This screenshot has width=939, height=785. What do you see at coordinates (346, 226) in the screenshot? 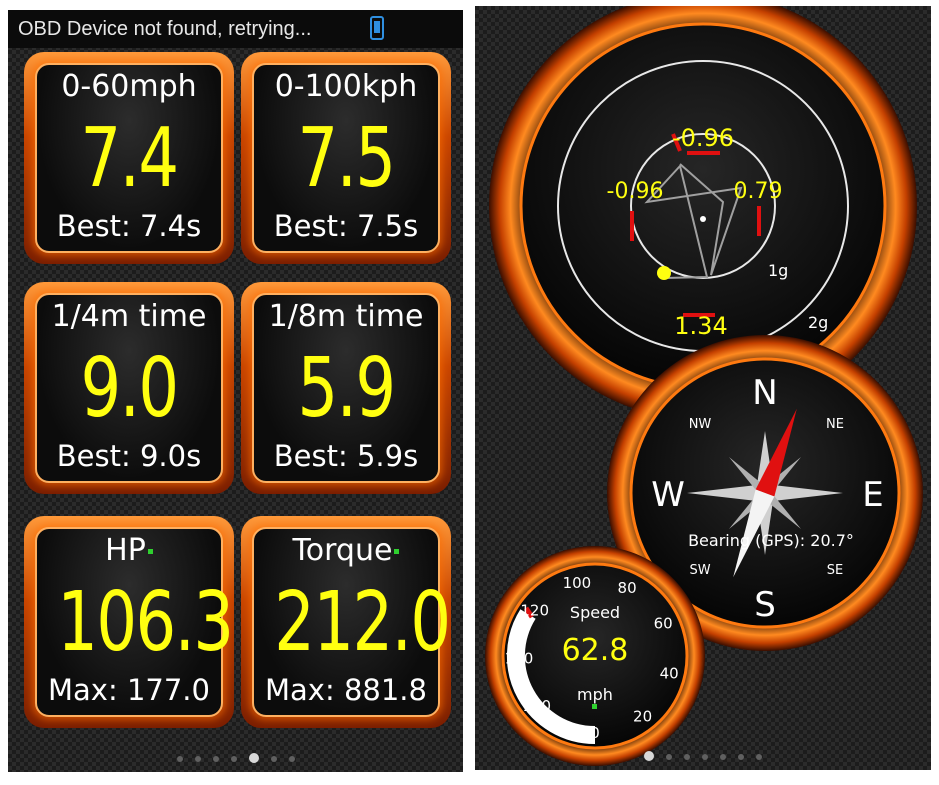
I see `tile-best: Best: 7.5s` at bounding box center [346, 226].